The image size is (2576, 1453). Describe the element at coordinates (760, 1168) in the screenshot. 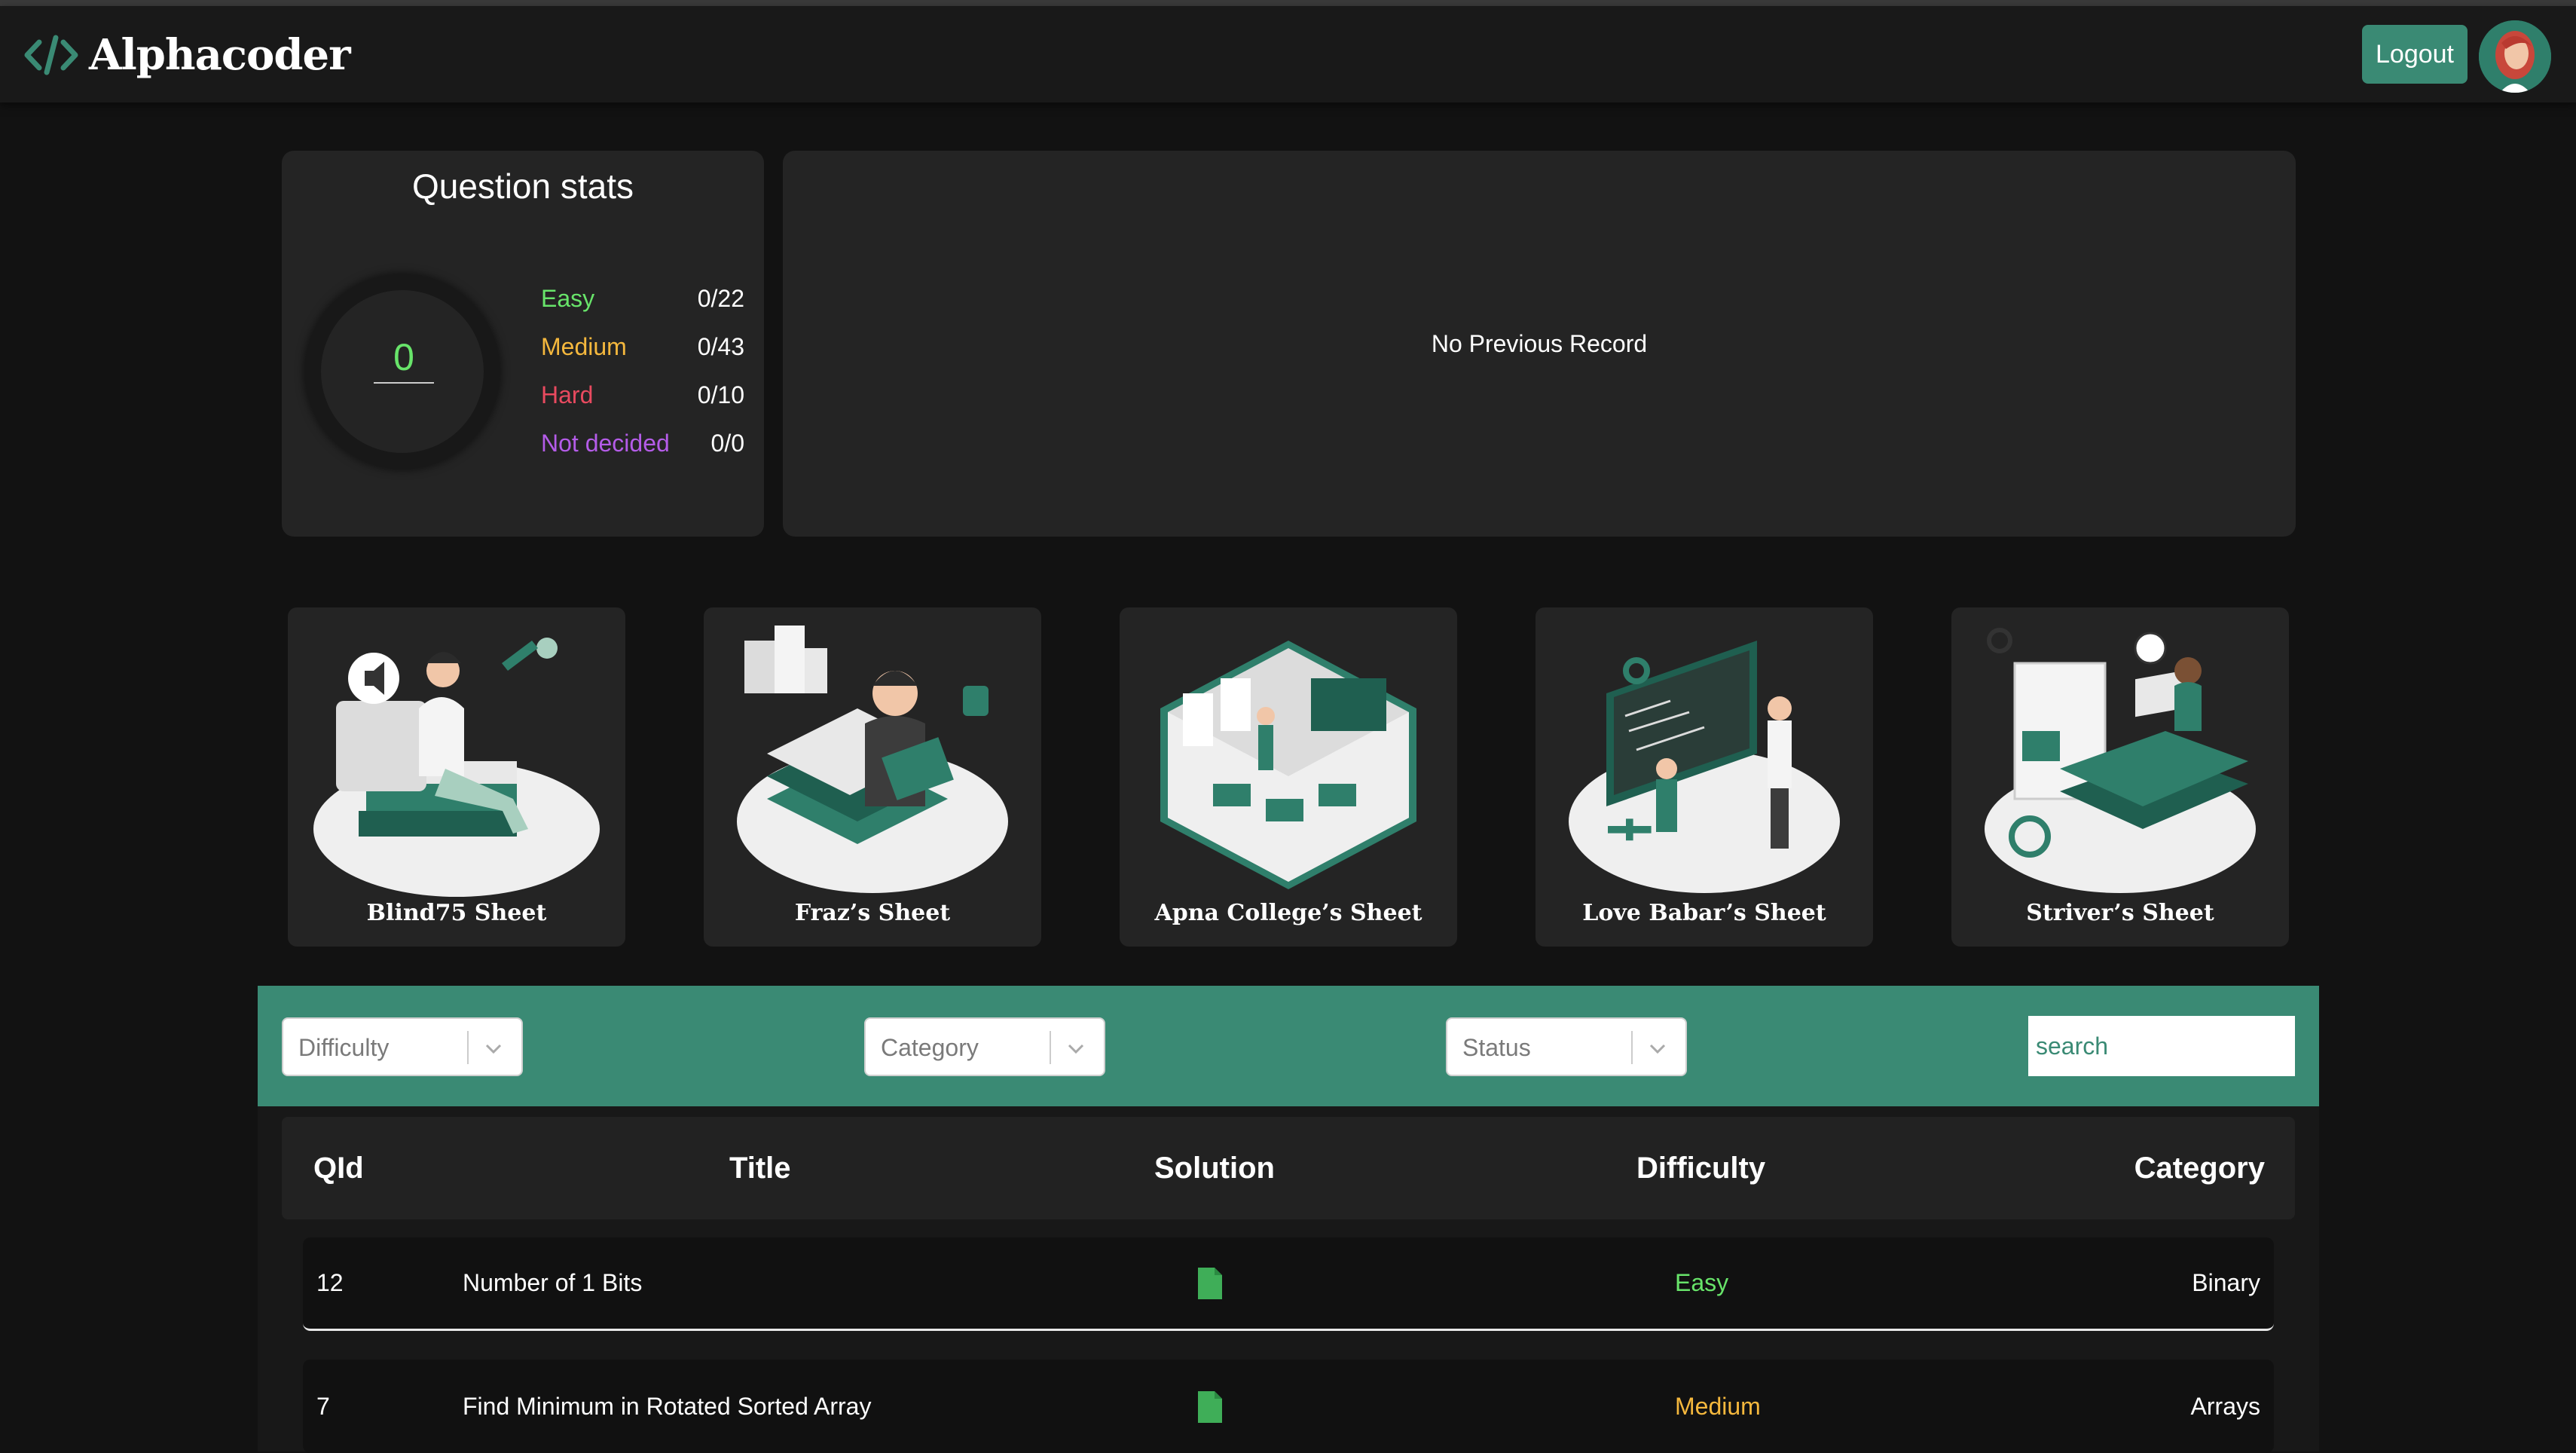

I see `header-title: Title` at that location.